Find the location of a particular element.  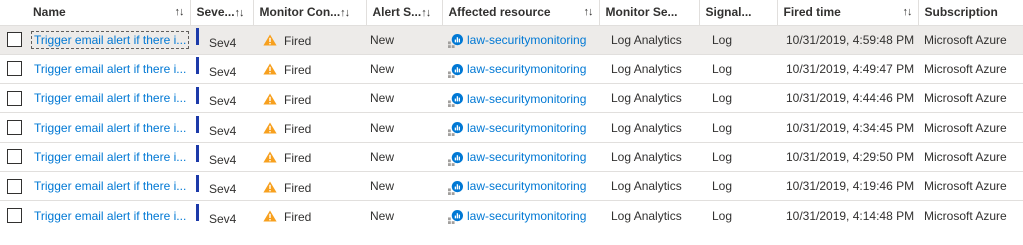

fired-time-text: 10/31/2019, 4:34:45 PM is located at coordinates (850, 127).